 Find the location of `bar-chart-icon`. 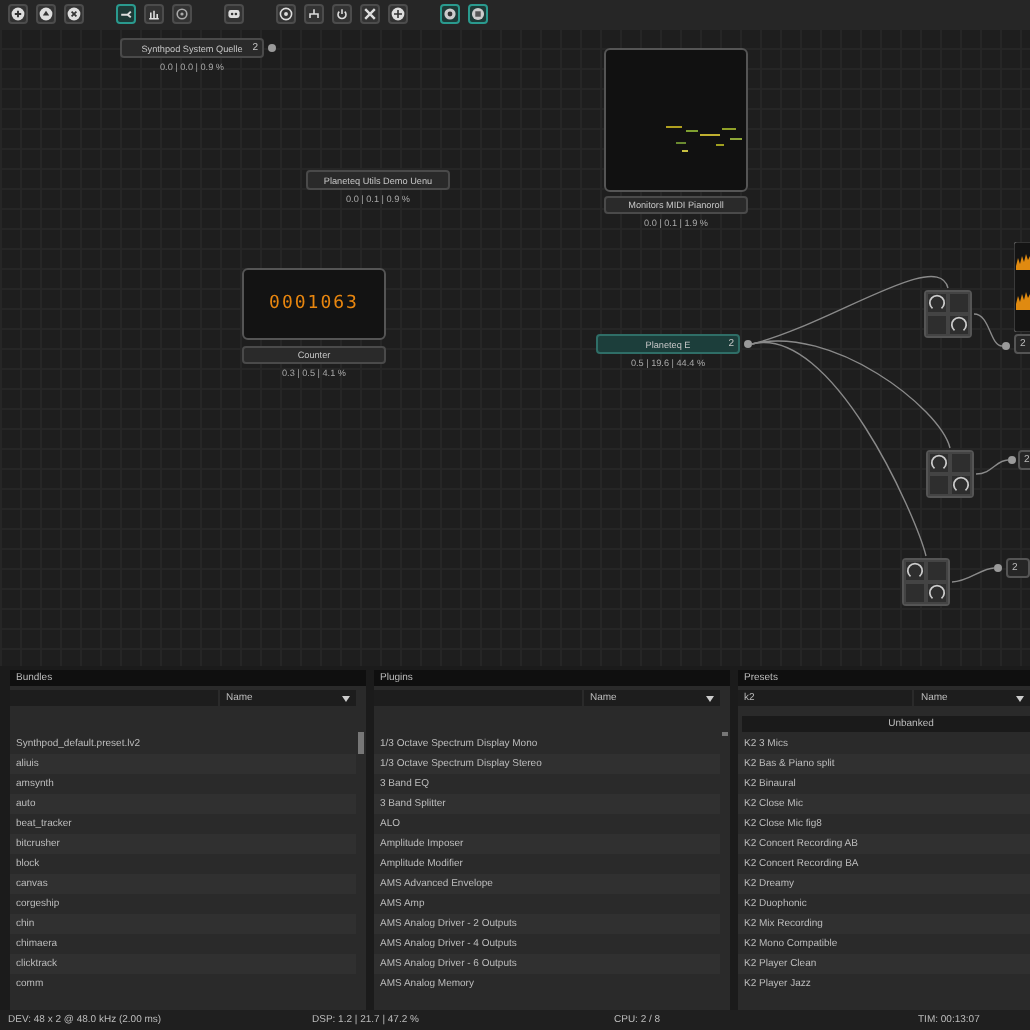

bar-chart-icon is located at coordinates (154, 14).